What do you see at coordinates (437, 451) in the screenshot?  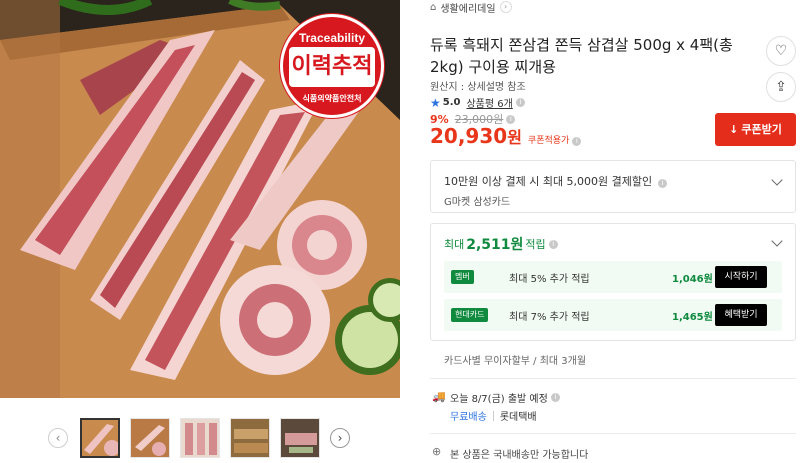 I see `globe-icon: ⊕` at bounding box center [437, 451].